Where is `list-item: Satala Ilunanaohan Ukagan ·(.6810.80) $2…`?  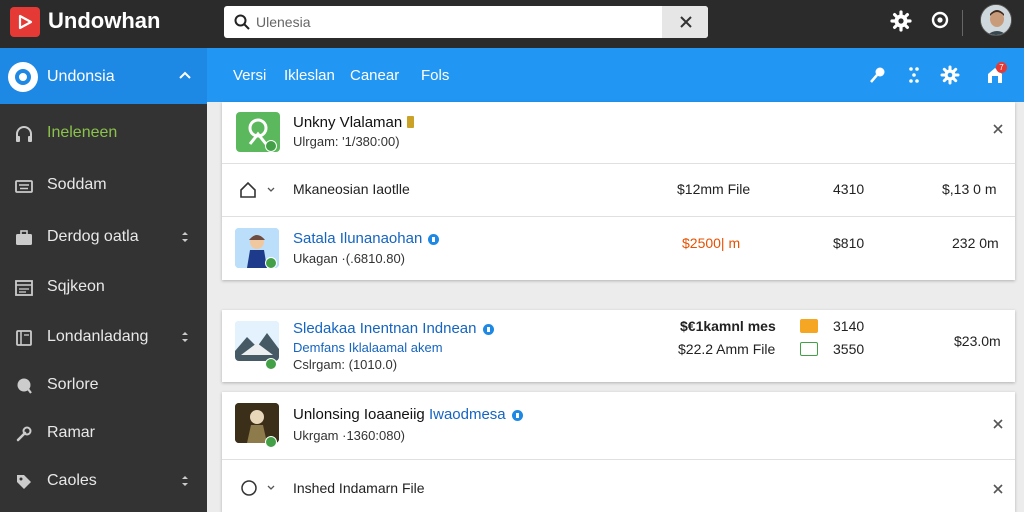
list-item: Satala Ilunanaohan Ukagan ·(.6810.80) $2… is located at coordinates (618, 248).